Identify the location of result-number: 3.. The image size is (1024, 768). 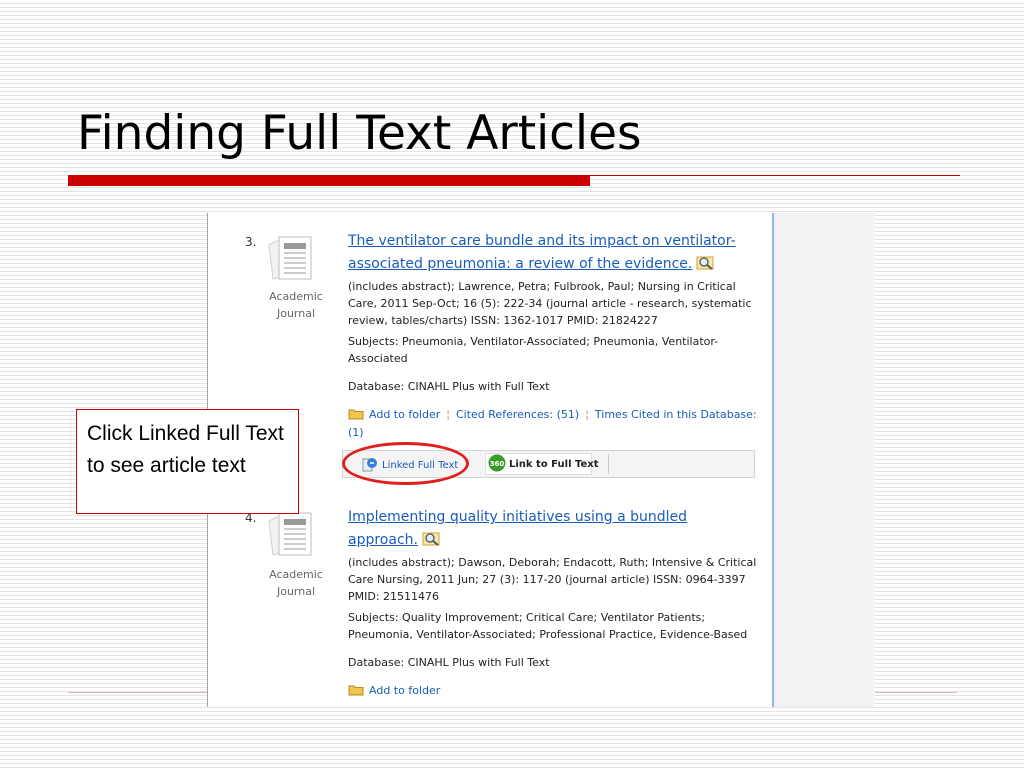
(251, 242).